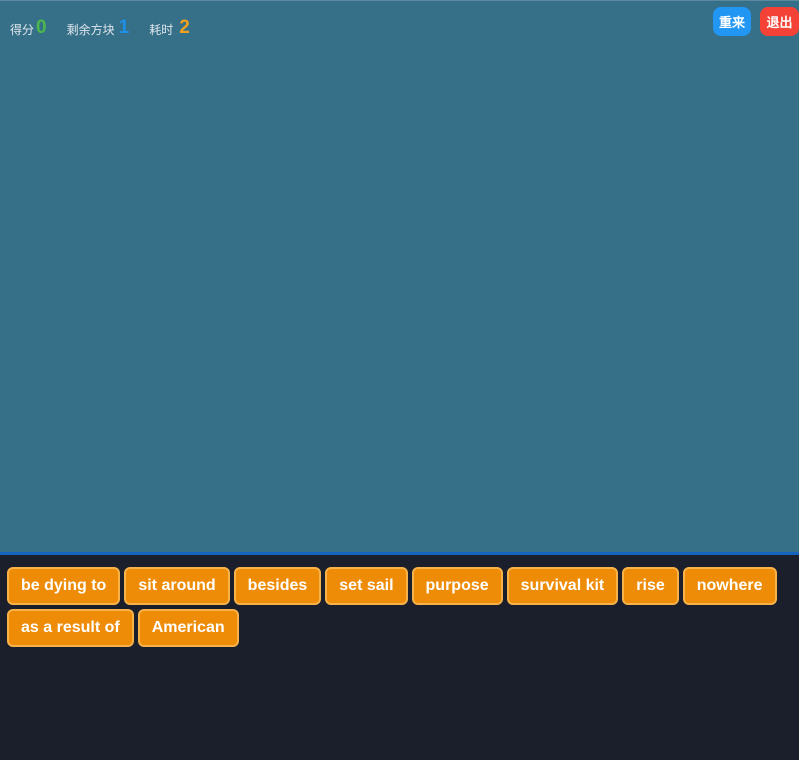 Image resolution: width=799 pixels, height=760 pixels. I want to click on score-label: 得分, so click(22, 30).